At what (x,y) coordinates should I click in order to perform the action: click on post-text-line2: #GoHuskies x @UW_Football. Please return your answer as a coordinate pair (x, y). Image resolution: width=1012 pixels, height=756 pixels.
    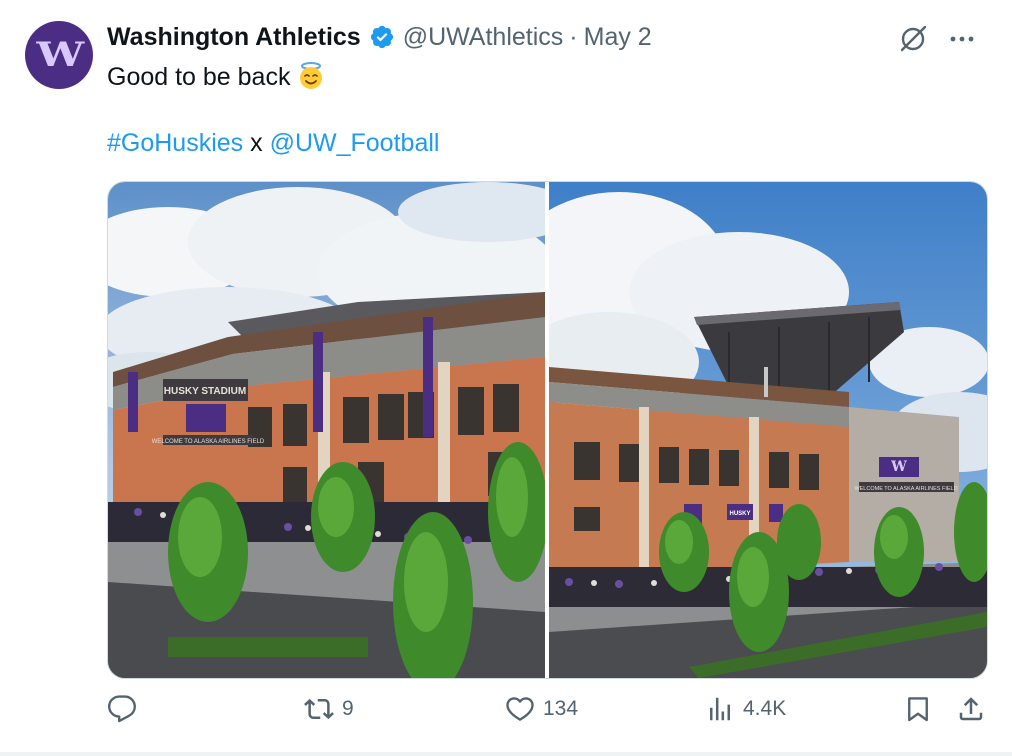
    Looking at the image, I should click on (273, 143).